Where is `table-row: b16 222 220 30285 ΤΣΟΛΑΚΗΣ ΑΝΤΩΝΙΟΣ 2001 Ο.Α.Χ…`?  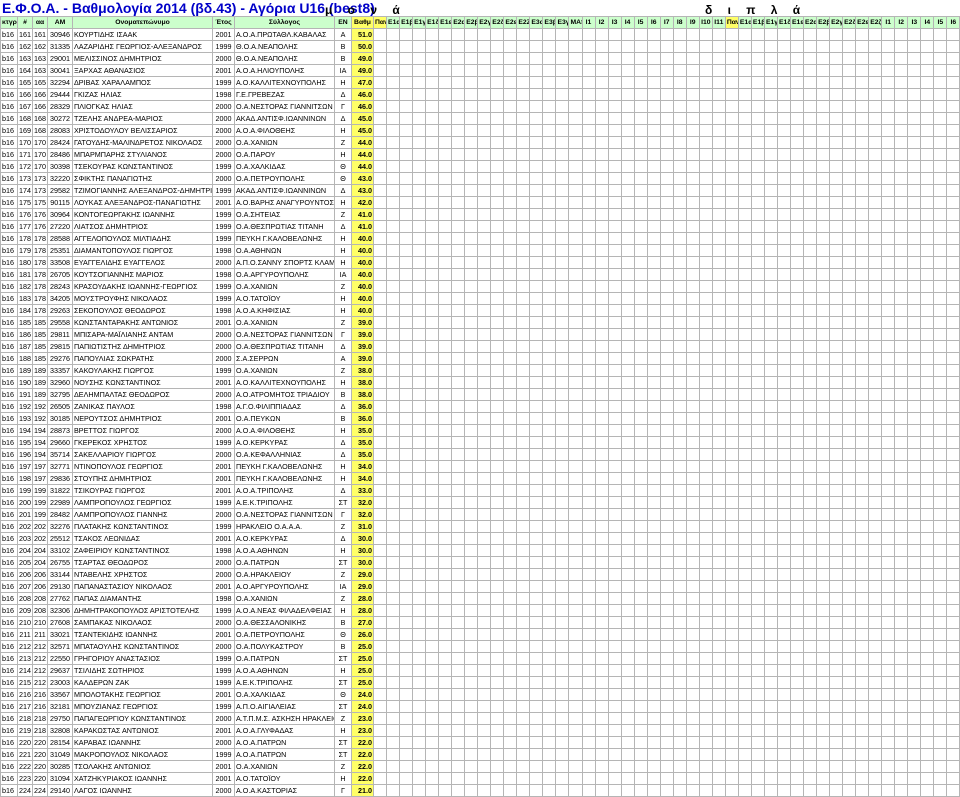 table-row: b16 222 220 30285 ΤΣΟΛΑΚΗΣ ΑΝΤΩΝΙΟΣ 2001 Ο.Α.Χ… is located at coordinates (480, 766).